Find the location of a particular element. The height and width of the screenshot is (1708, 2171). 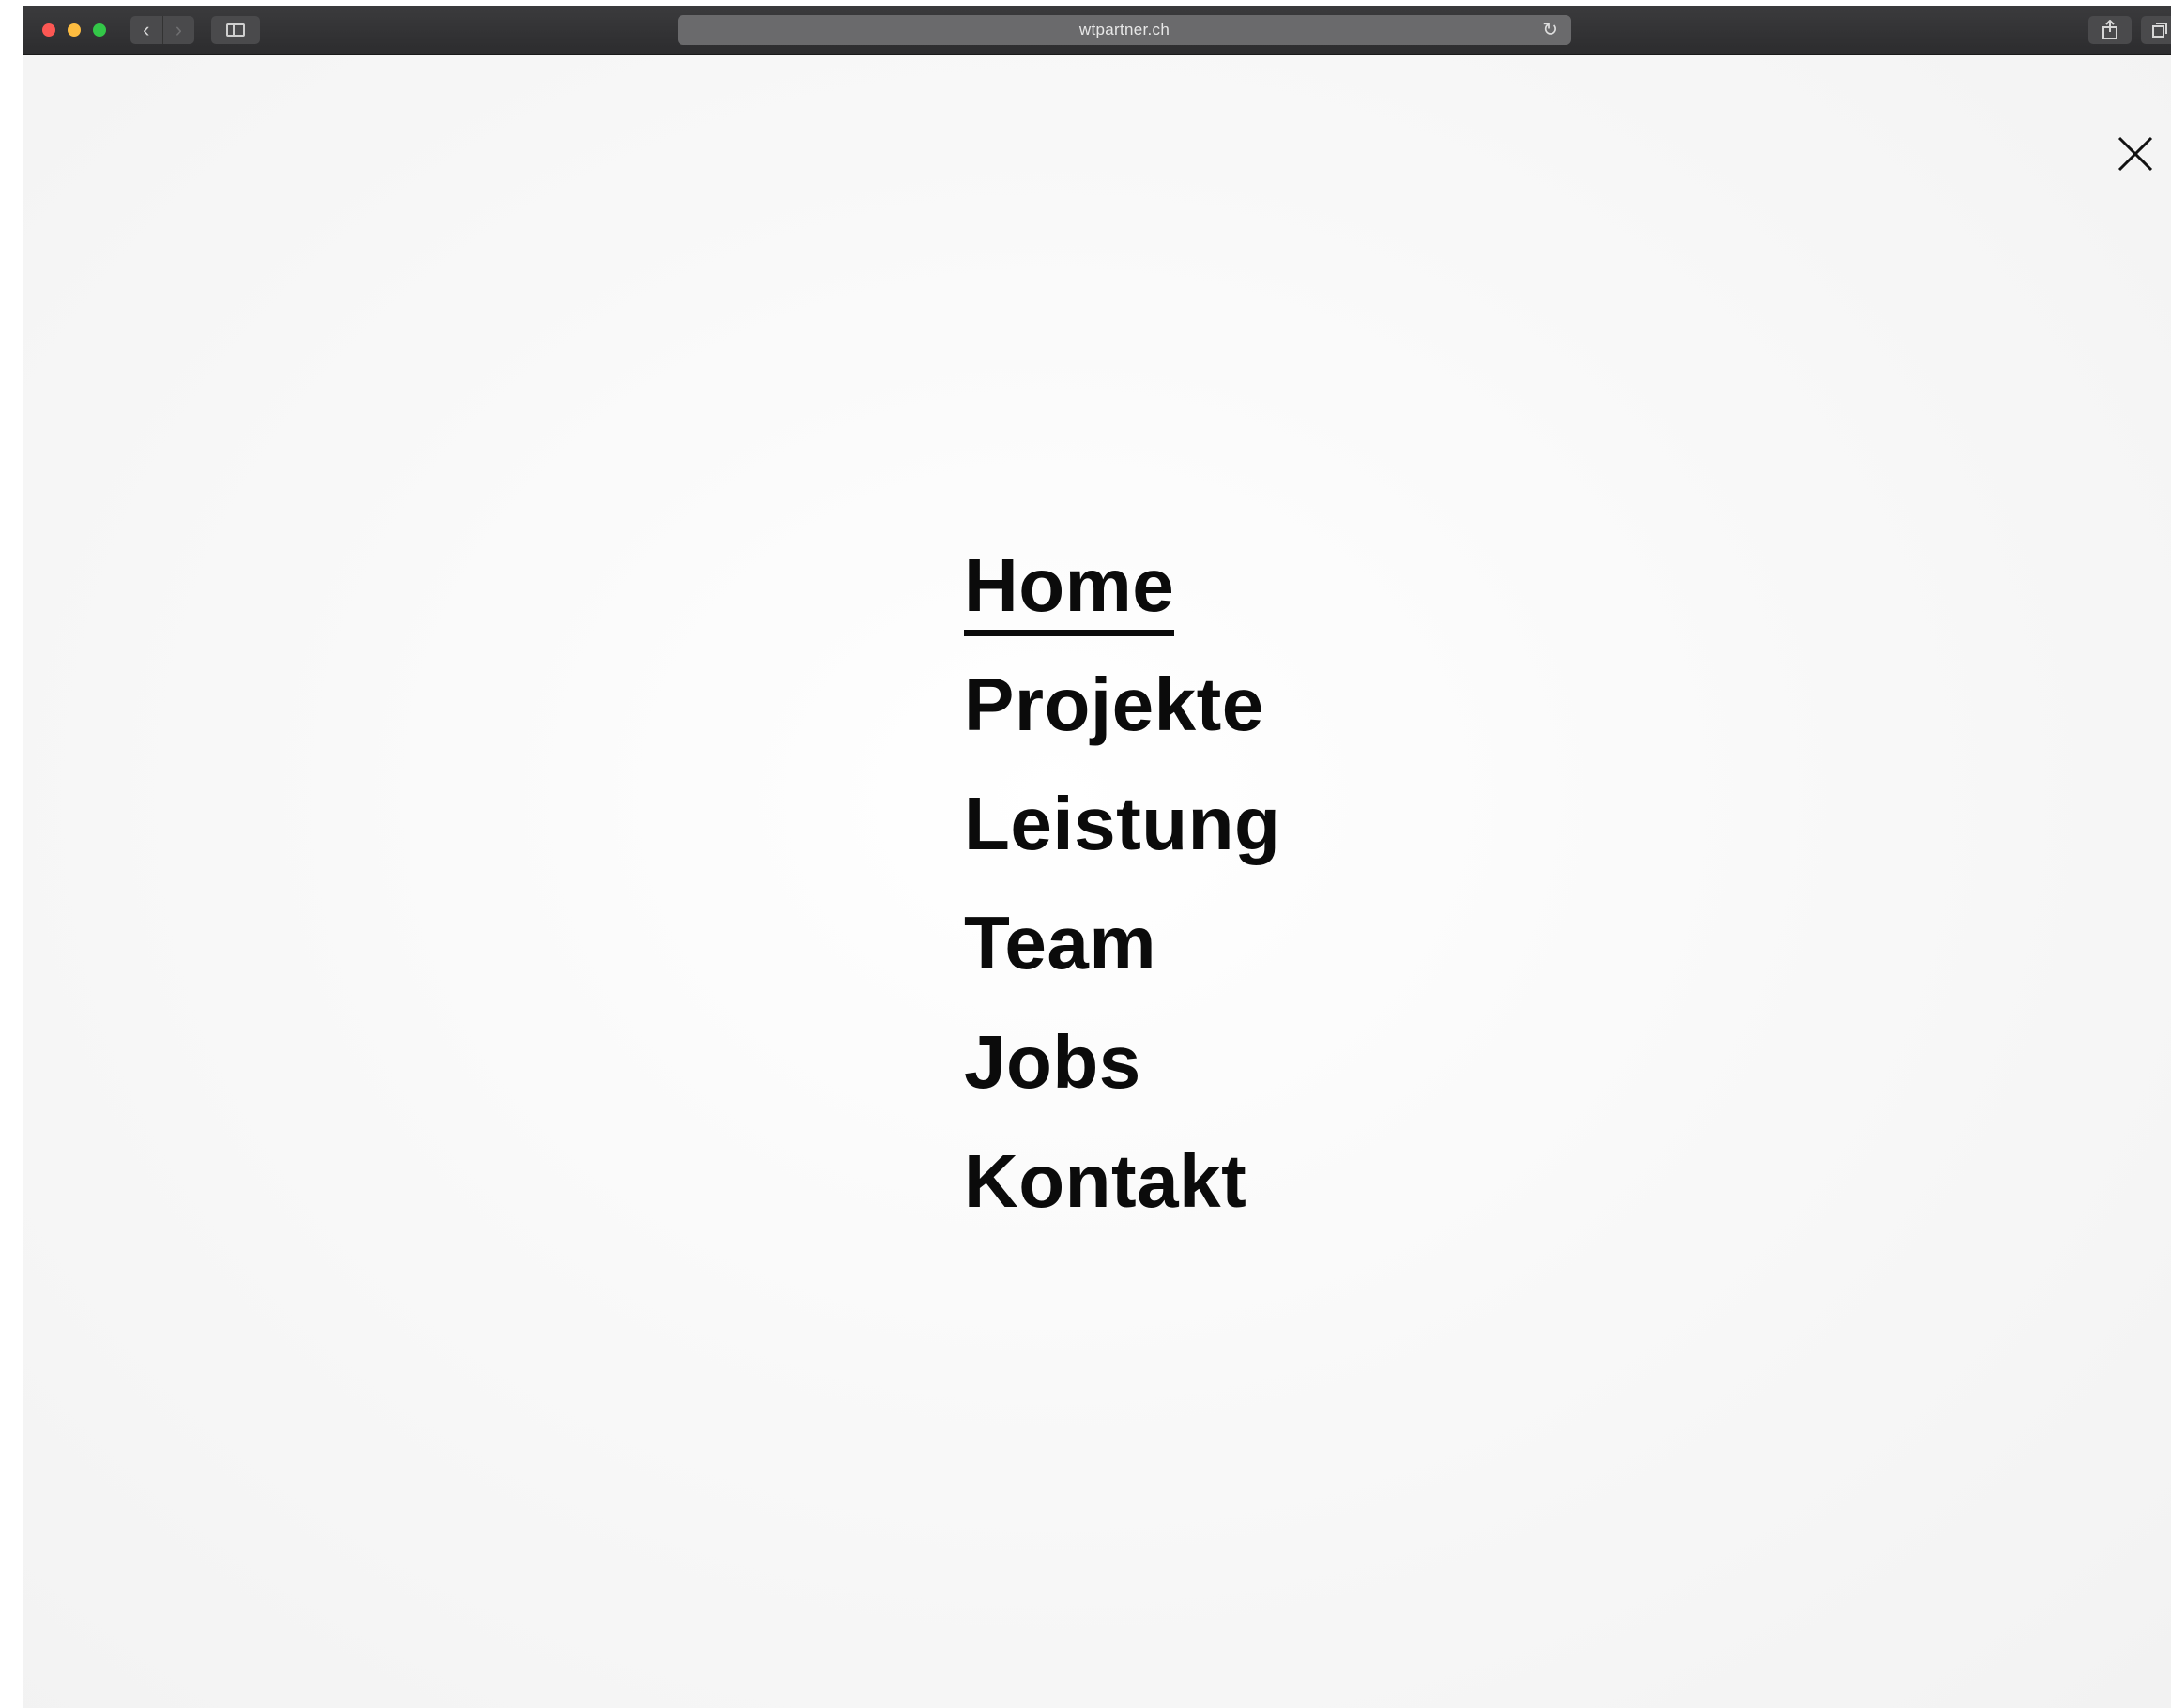

nav-item-kontakt: Kontakt is located at coordinates (1122, 1198).